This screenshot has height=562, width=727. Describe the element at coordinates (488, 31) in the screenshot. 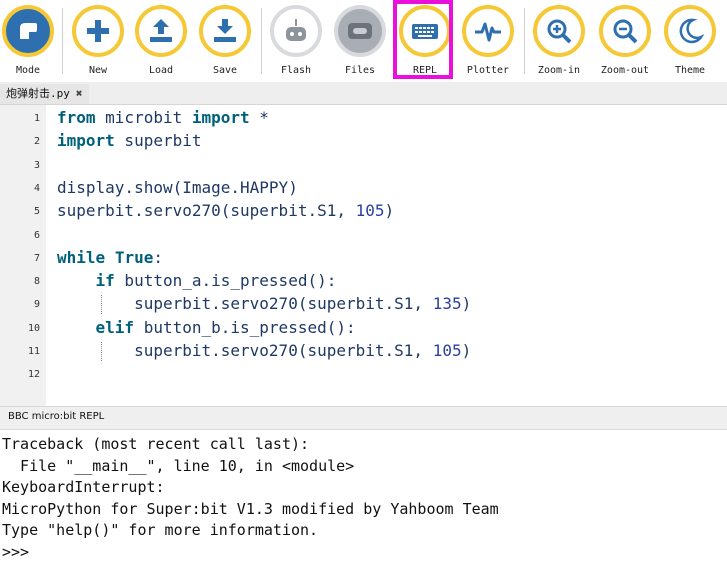

I see `pulse-icon` at that location.